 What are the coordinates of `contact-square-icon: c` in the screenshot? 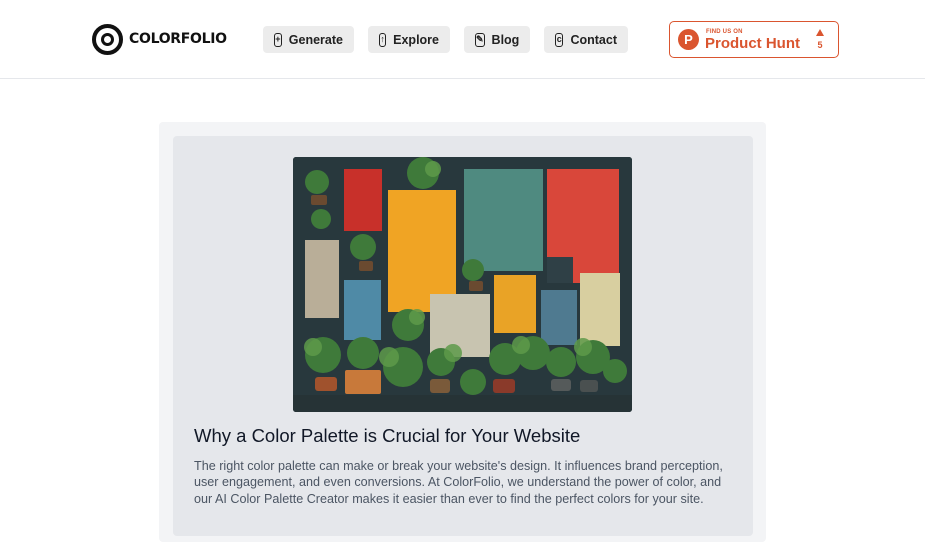 It's located at (559, 39).